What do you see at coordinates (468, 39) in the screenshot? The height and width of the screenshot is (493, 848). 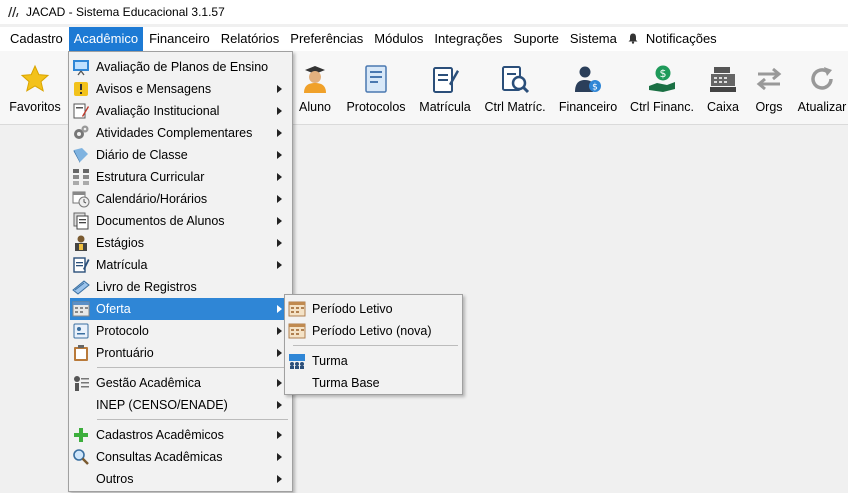 I see `menu-integracoes: Integrações` at bounding box center [468, 39].